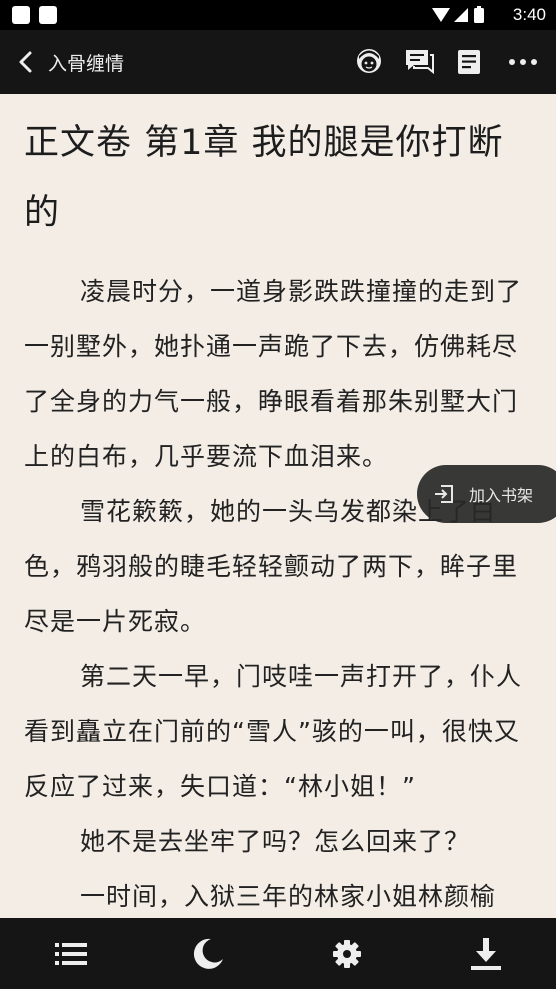 Image resolution: width=556 pixels, height=989 pixels. I want to click on back-arrow-icon, so click(26, 62).